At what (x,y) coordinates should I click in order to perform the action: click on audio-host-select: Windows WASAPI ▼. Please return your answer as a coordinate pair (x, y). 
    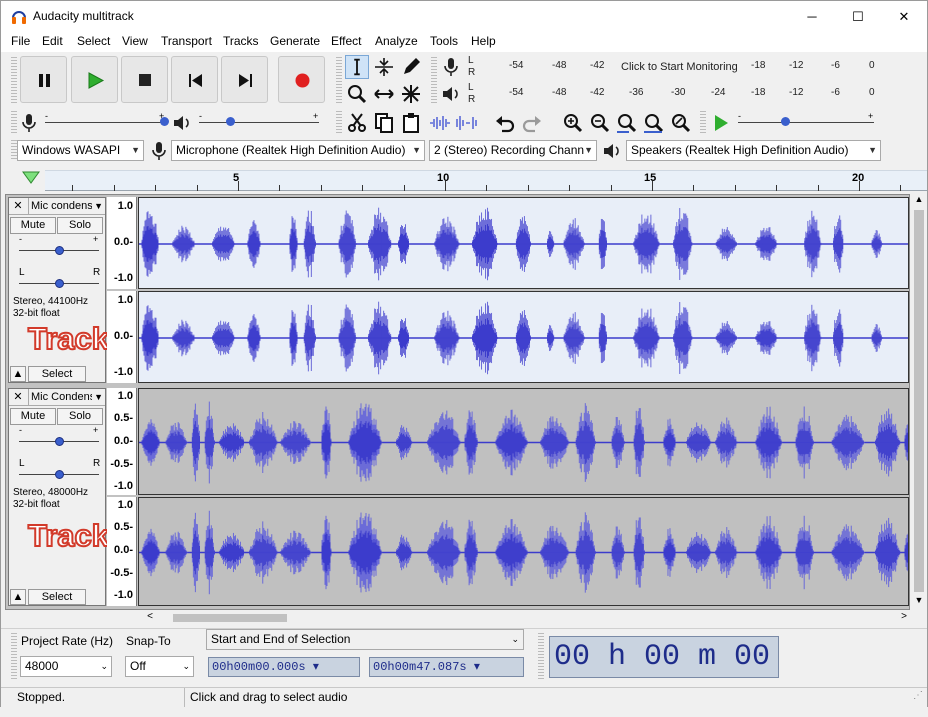
    Looking at the image, I should click on (80, 150).